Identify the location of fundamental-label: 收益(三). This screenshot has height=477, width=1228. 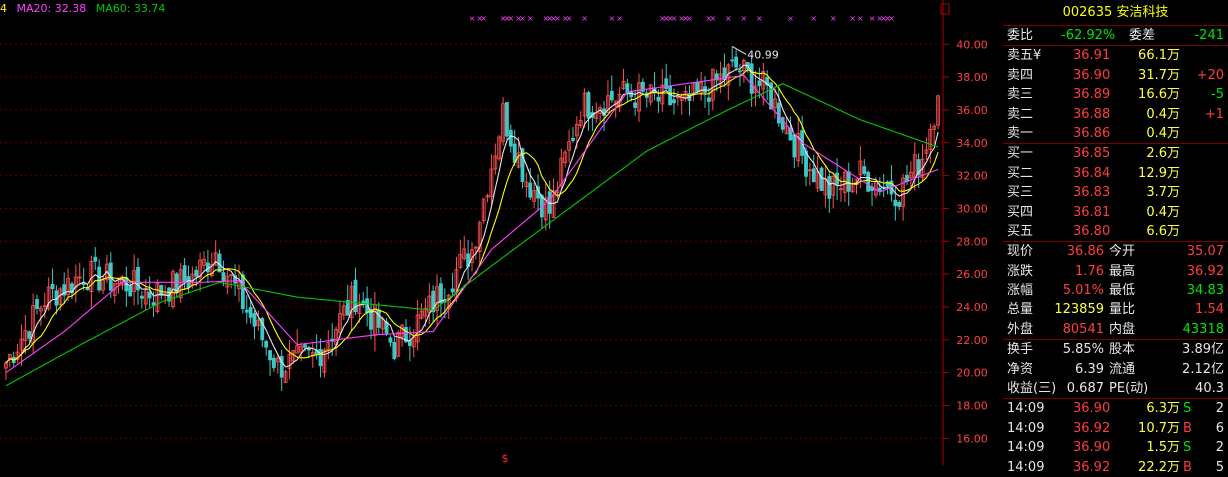
(1032, 389).